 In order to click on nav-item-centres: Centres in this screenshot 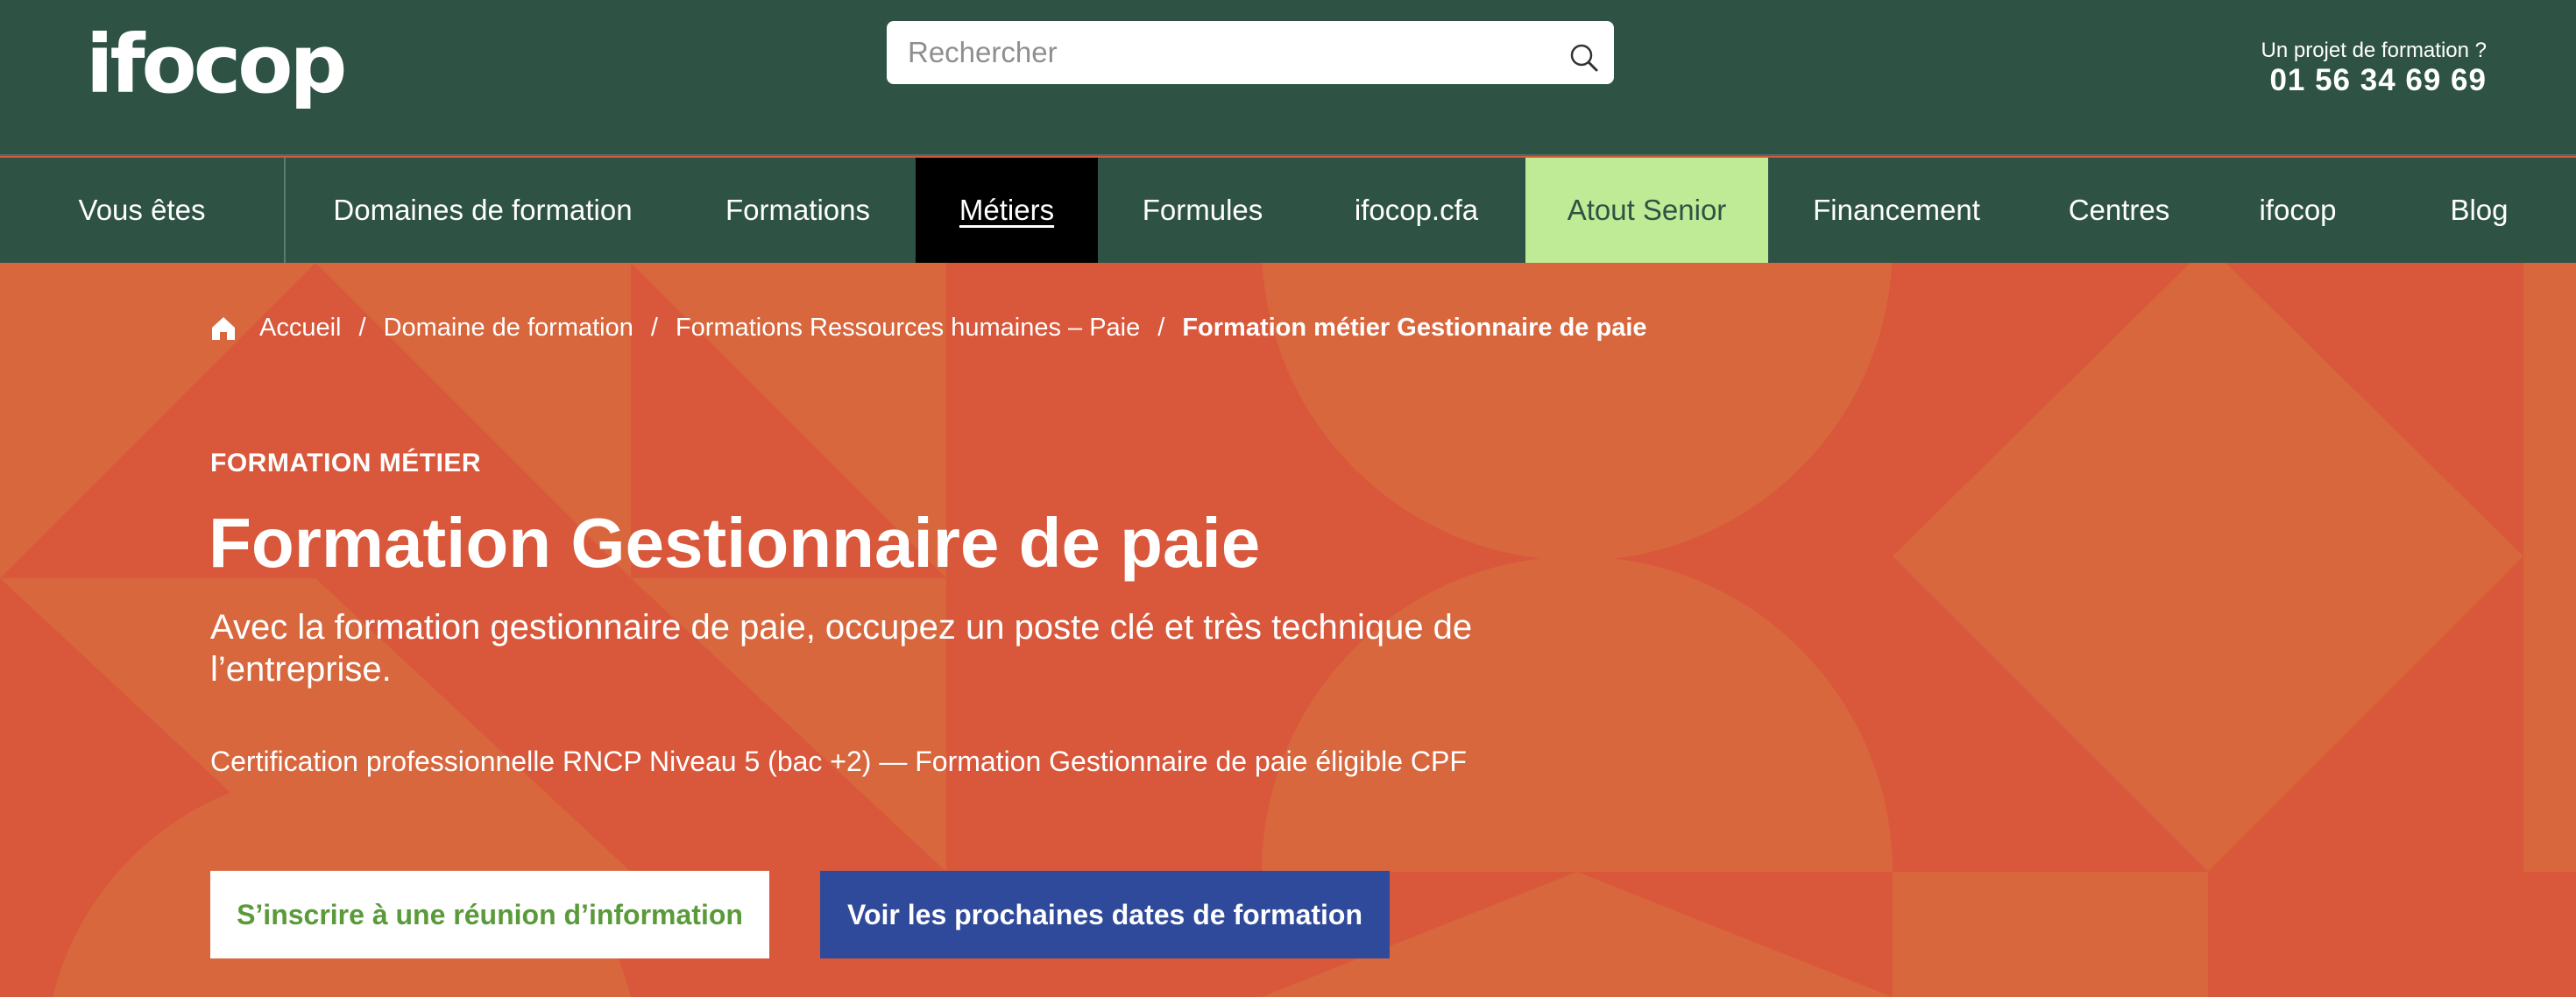, I will do `click(2119, 210)`.